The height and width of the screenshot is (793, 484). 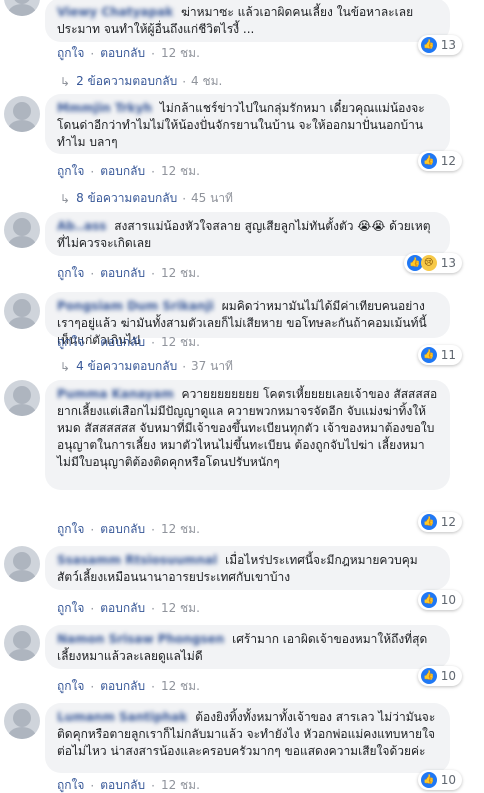 What do you see at coordinates (126, 366) in the screenshot?
I see `replies-count: 4 ข้อความตอบกลับ` at bounding box center [126, 366].